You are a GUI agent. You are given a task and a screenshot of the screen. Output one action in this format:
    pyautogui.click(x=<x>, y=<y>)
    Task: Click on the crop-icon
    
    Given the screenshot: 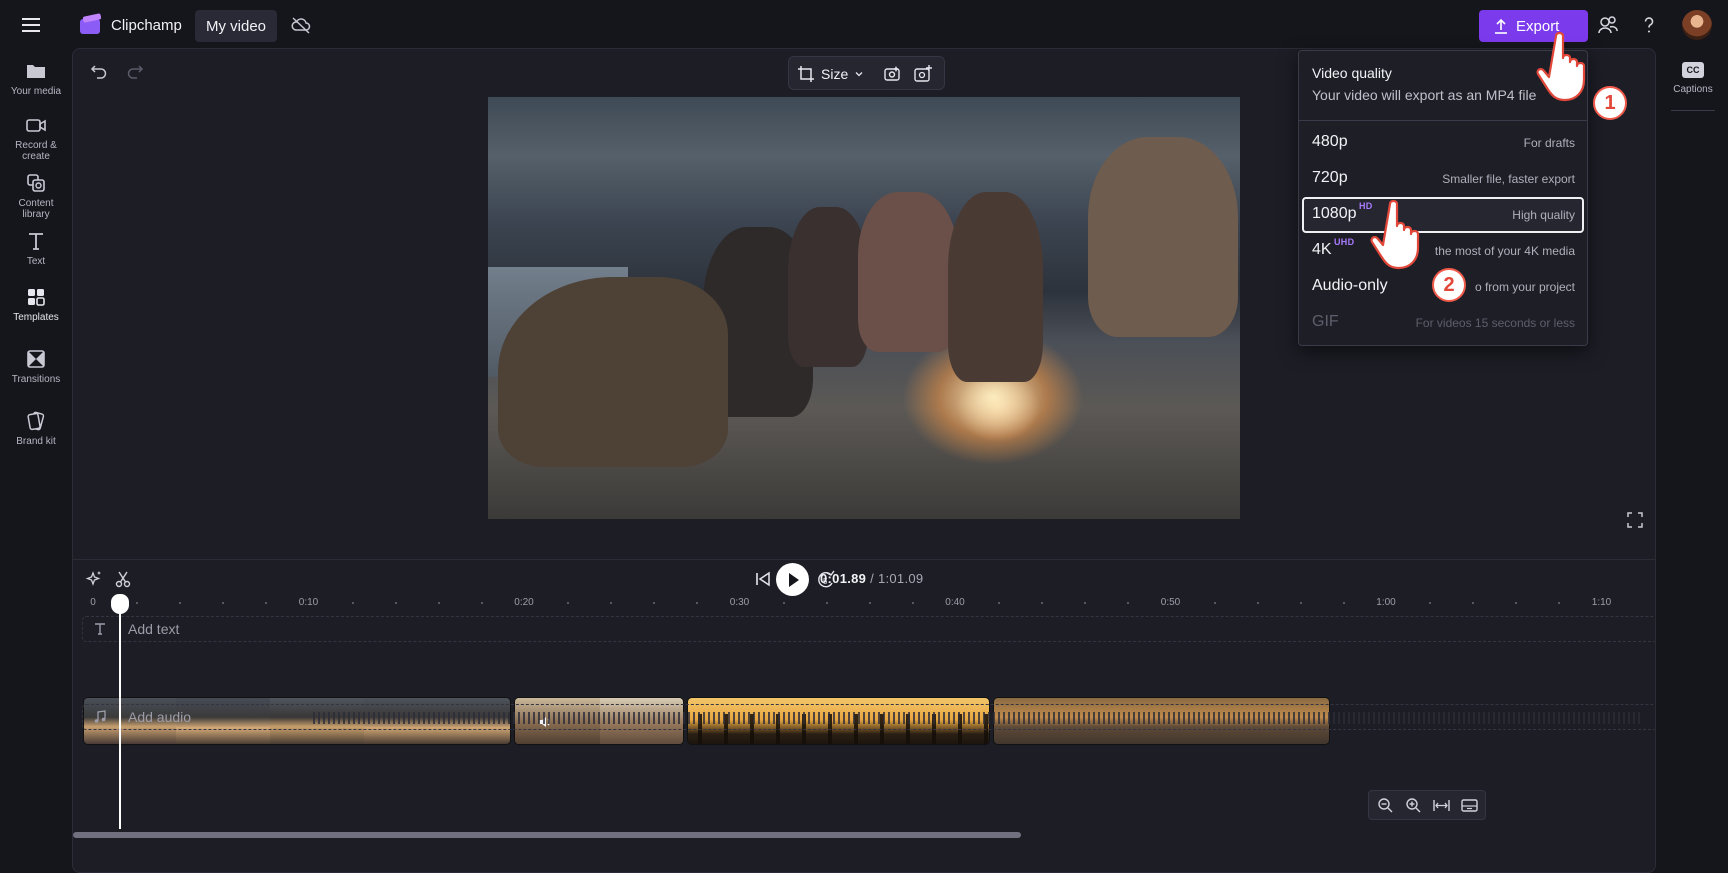 What is the action you would take?
    pyautogui.click(x=806, y=74)
    